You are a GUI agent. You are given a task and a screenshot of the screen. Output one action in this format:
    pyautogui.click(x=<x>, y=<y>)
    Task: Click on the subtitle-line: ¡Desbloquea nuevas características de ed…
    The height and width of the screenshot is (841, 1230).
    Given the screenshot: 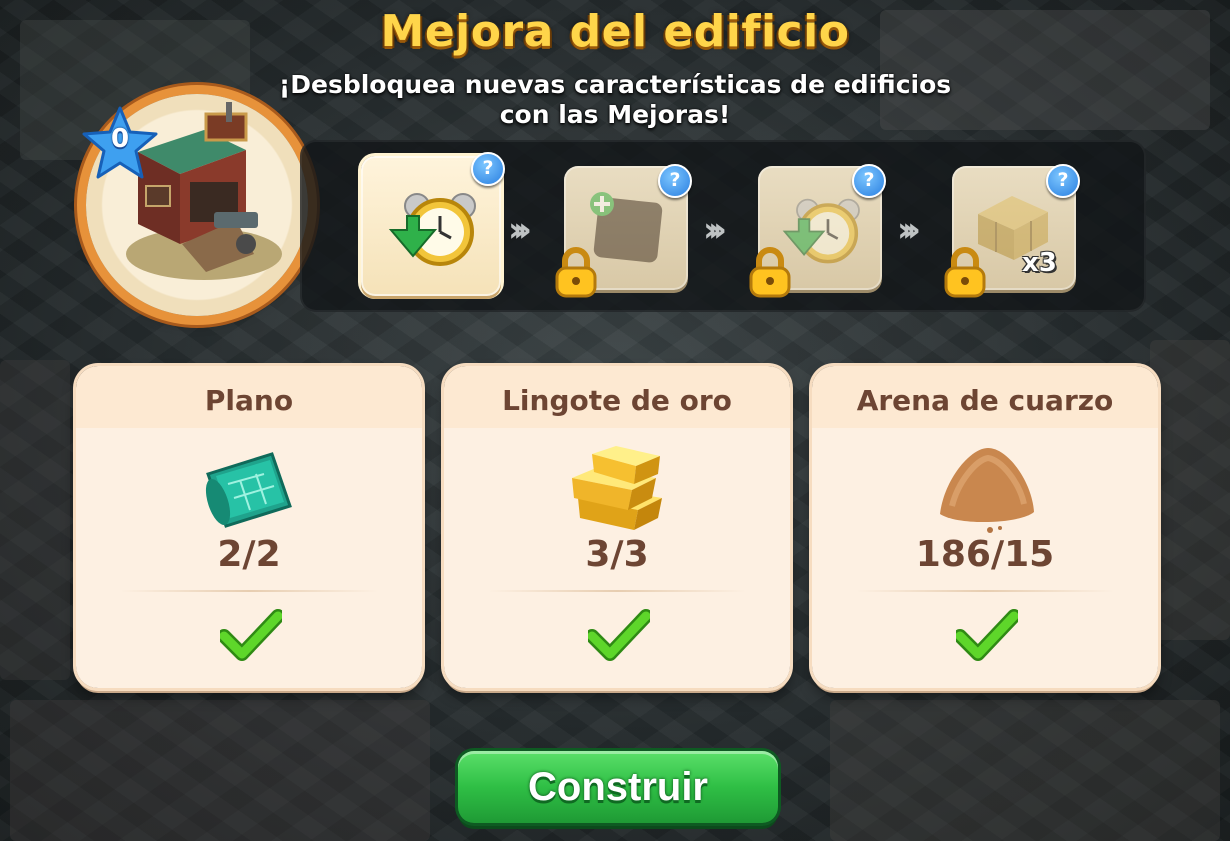 What is the action you would take?
    pyautogui.click(x=615, y=84)
    